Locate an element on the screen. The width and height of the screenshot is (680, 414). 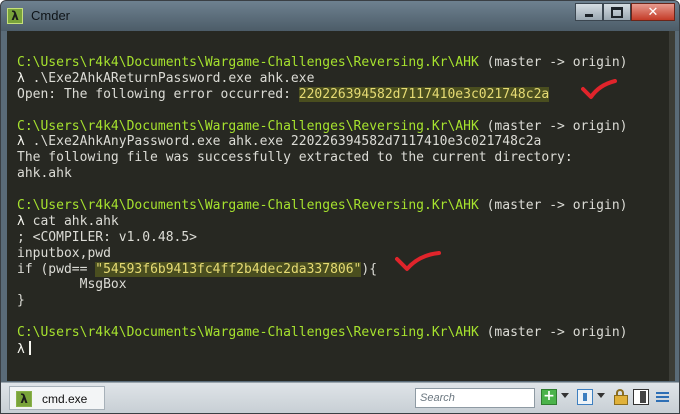
cmd-lambda-icon: λ is located at coordinates (24, 399).